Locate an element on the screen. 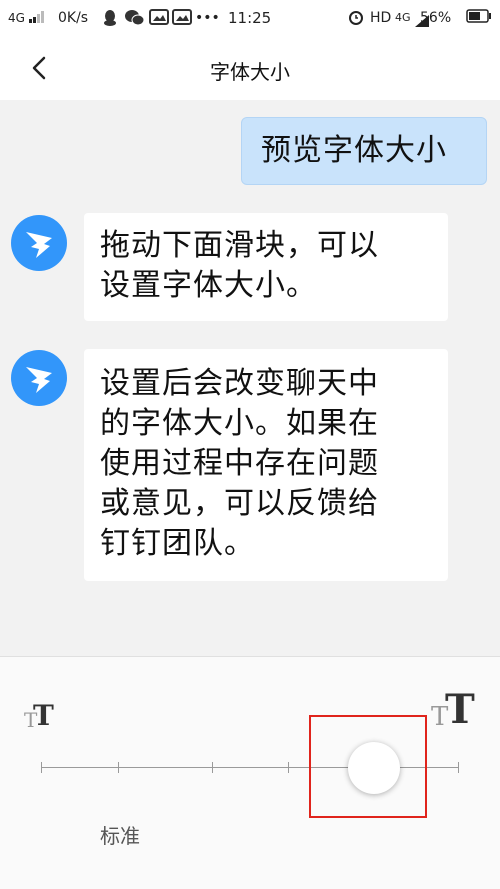 The image size is (500, 889). standard-size-label: 标准 is located at coordinates (120, 836).